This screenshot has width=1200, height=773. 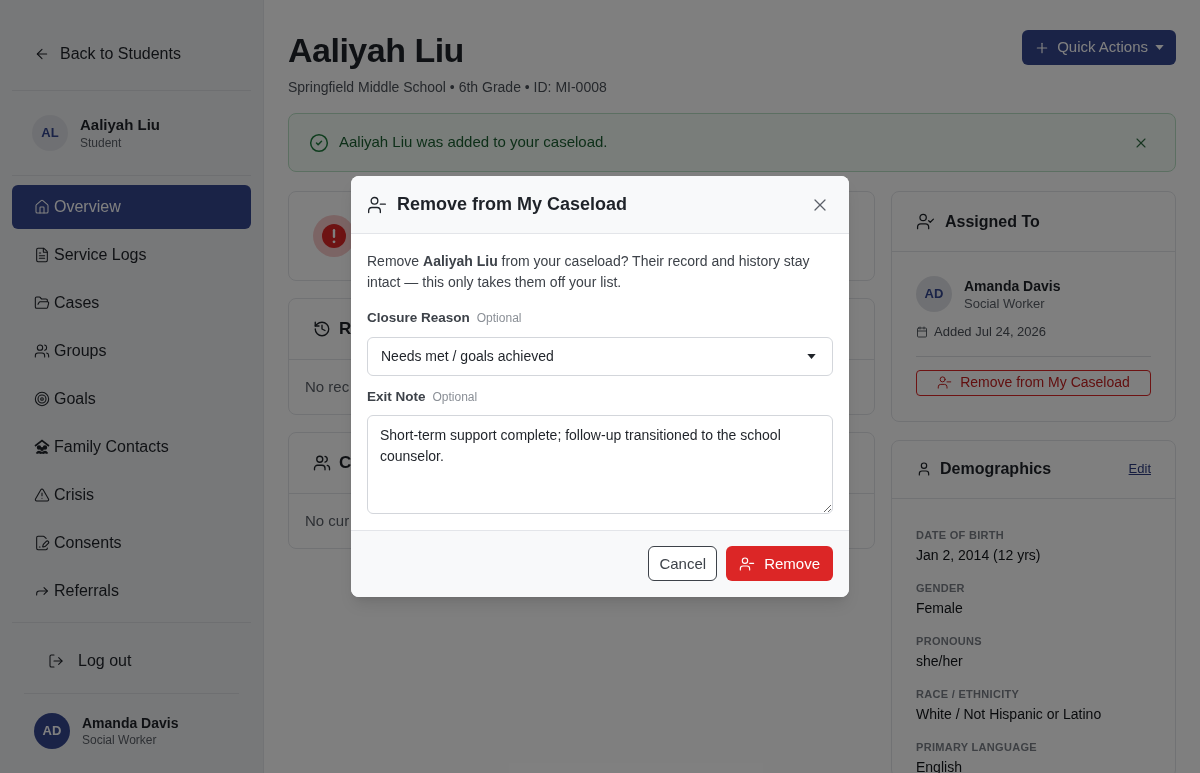 What do you see at coordinates (131, 351) in the screenshot?
I see `nav-item: Groups` at bounding box center [131, 351].